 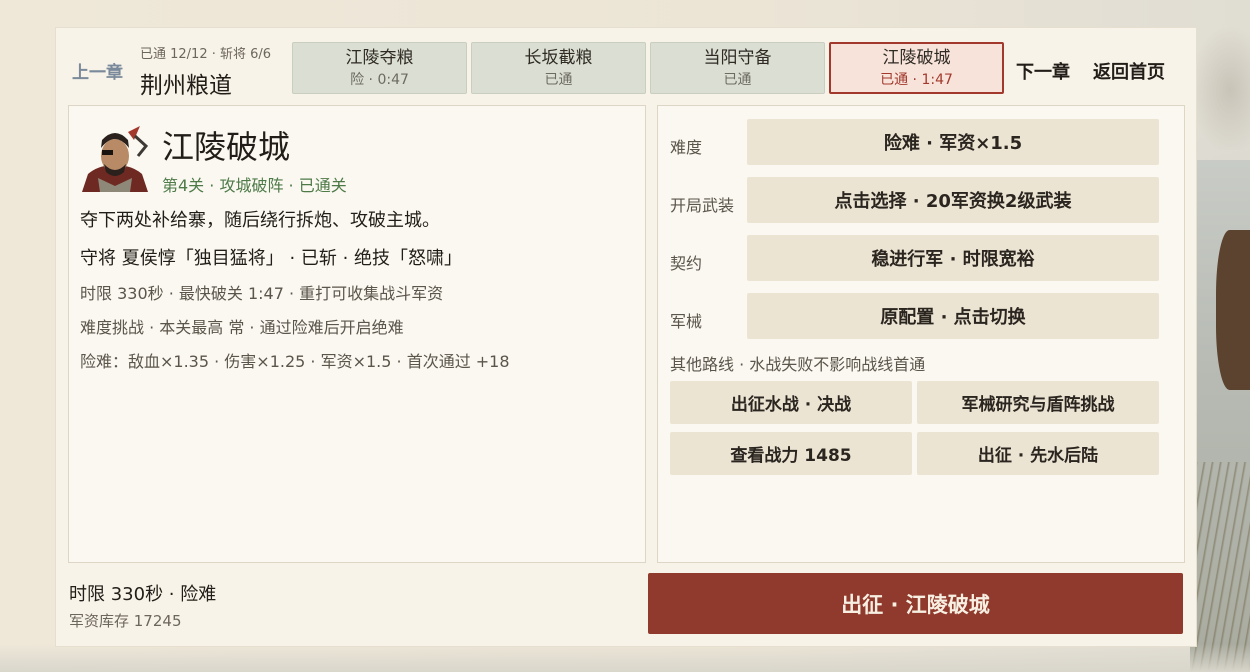 I want to click on weapons-research-button: 军械研究与盾阵挑战, so click(x=1038, y=402).